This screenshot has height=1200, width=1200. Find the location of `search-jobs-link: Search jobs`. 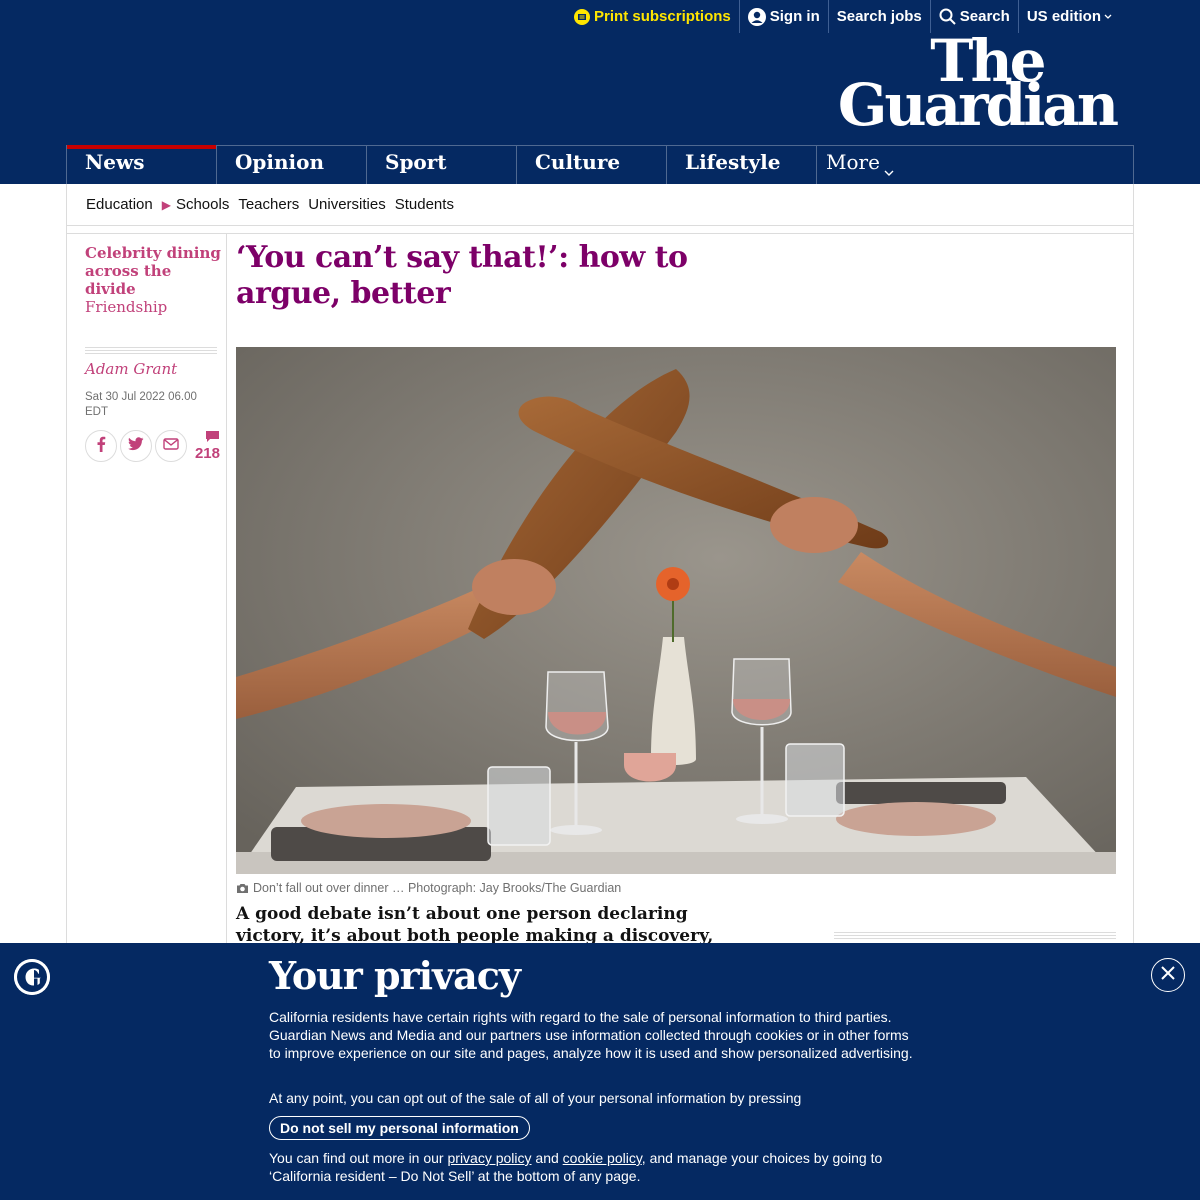

search-jobs-link: Search jobs is located at coordinates (878, 16).